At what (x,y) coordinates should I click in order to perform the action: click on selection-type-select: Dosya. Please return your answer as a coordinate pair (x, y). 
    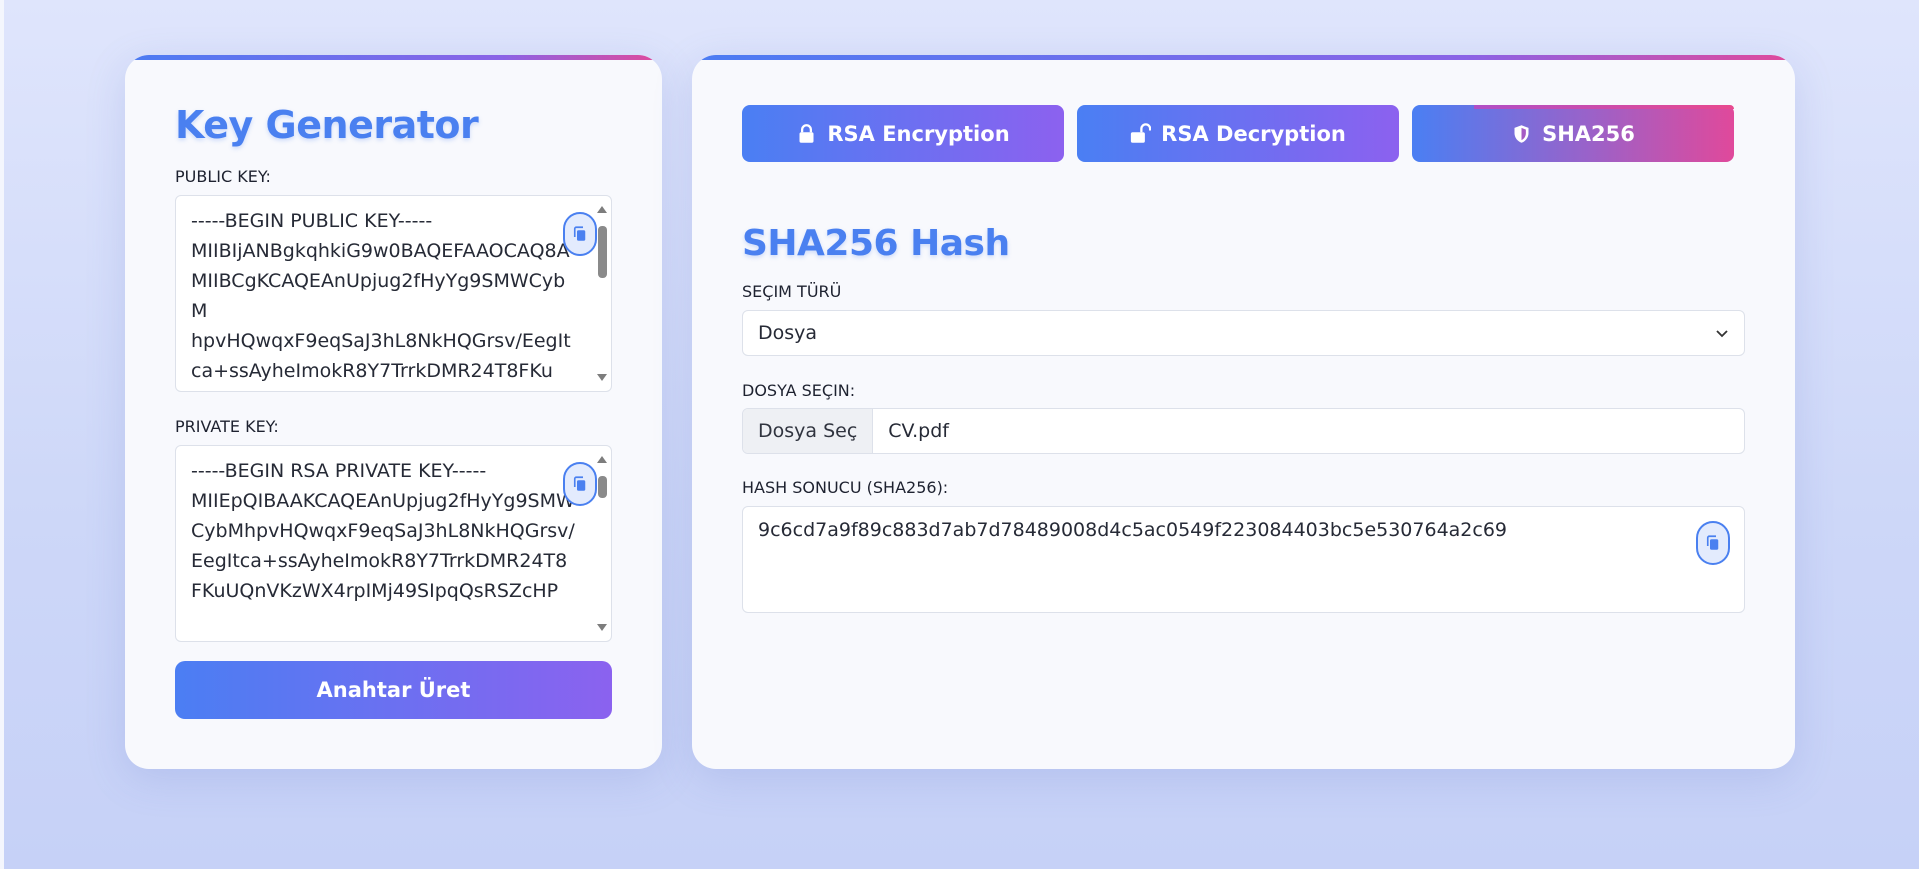
    Looking at the image, I should click on (1243, 333).